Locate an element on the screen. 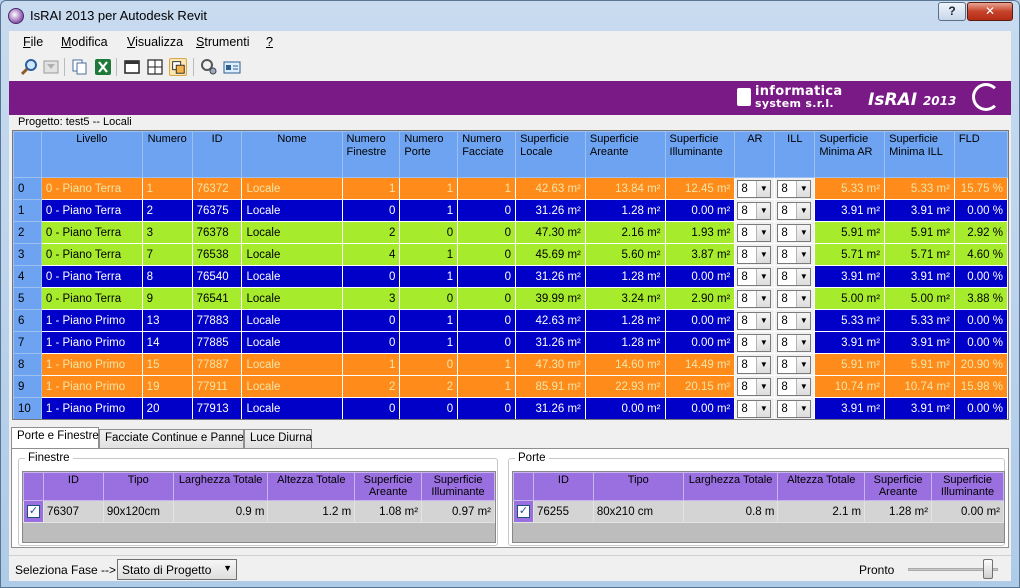 This screenshot has height=588, width=1020. row-index: 5 is located at coordinates (27, 298).